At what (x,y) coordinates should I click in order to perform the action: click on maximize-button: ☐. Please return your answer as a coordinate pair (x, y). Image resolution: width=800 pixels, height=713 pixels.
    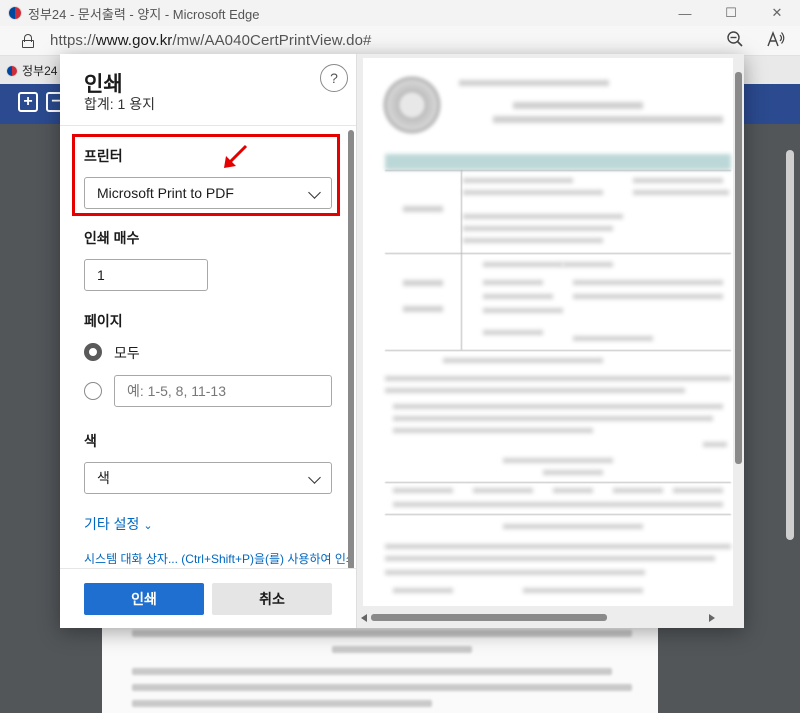
    Looking at the image, I should click on (731, 13).